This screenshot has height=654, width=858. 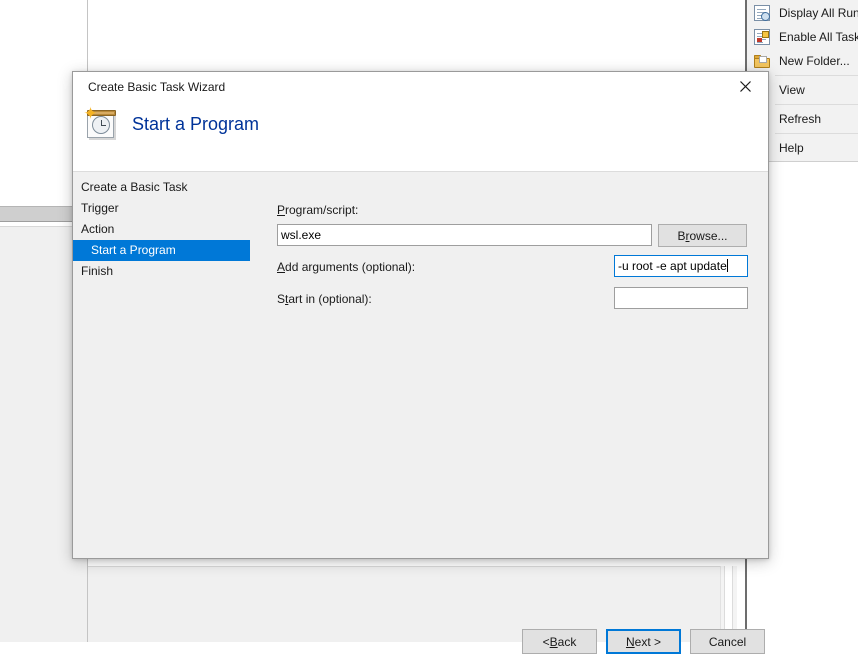 I want to click on browse-button-label-prefix: B, so click(x=681, y=235).